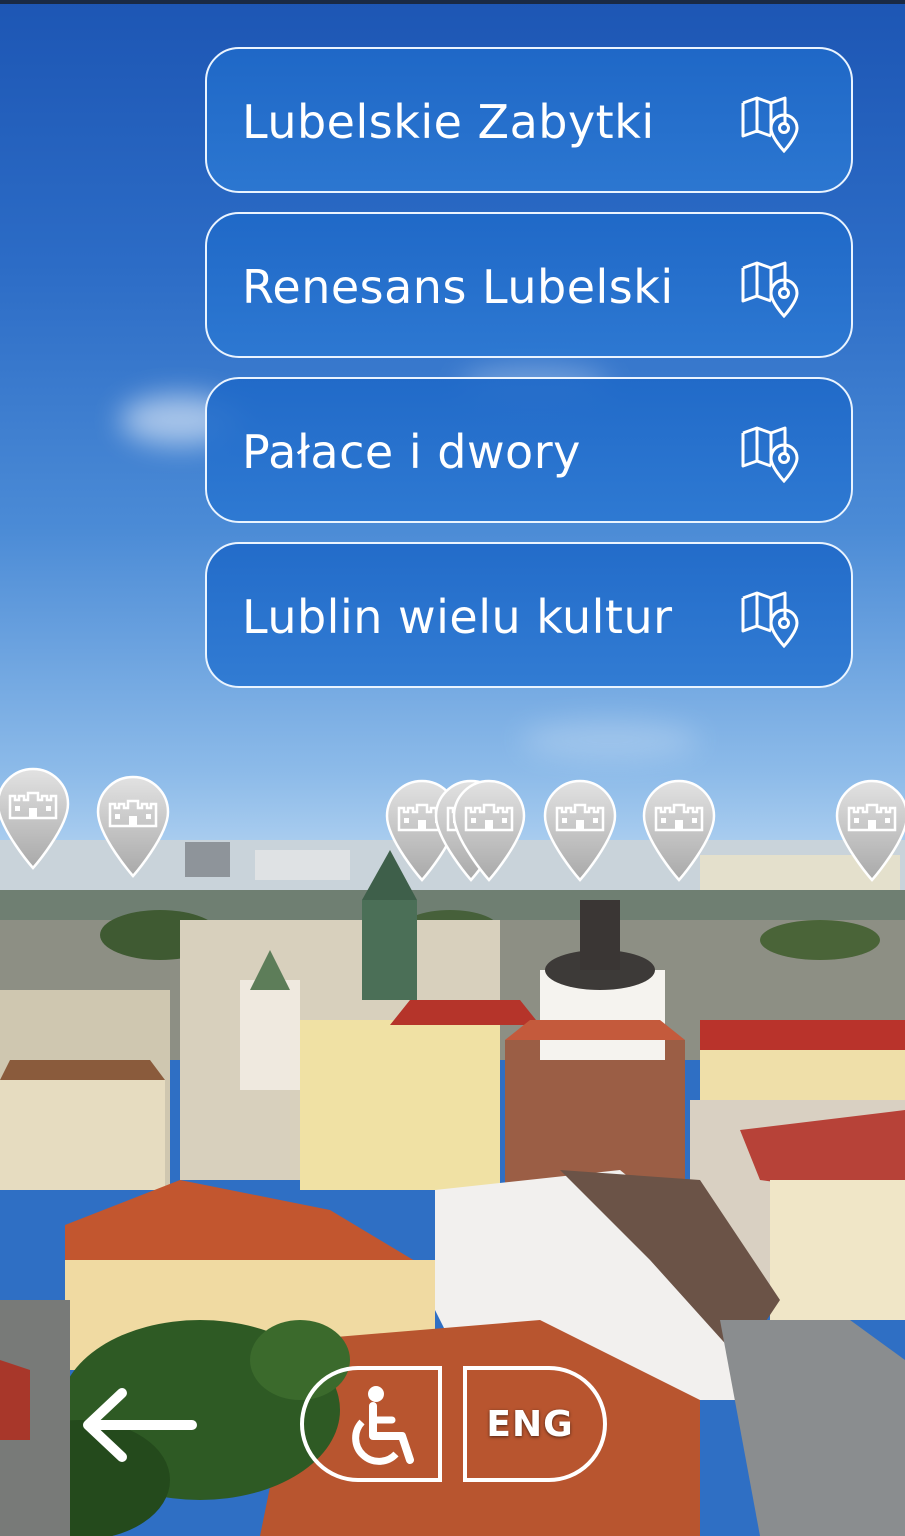 Image resolution: width=905 pixels, height=1536 pixels. Describe the element at coordinates (458, 287) in the screenshot. I see `menu-item-label: Renesans Lubelski` at that location.